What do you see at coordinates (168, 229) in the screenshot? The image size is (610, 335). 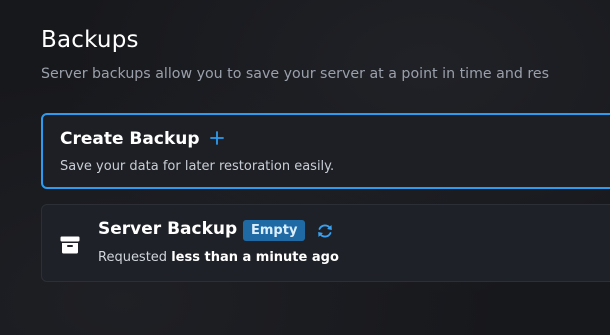 I see `backup-name: Server Backup` at bounding box center [168, 229].